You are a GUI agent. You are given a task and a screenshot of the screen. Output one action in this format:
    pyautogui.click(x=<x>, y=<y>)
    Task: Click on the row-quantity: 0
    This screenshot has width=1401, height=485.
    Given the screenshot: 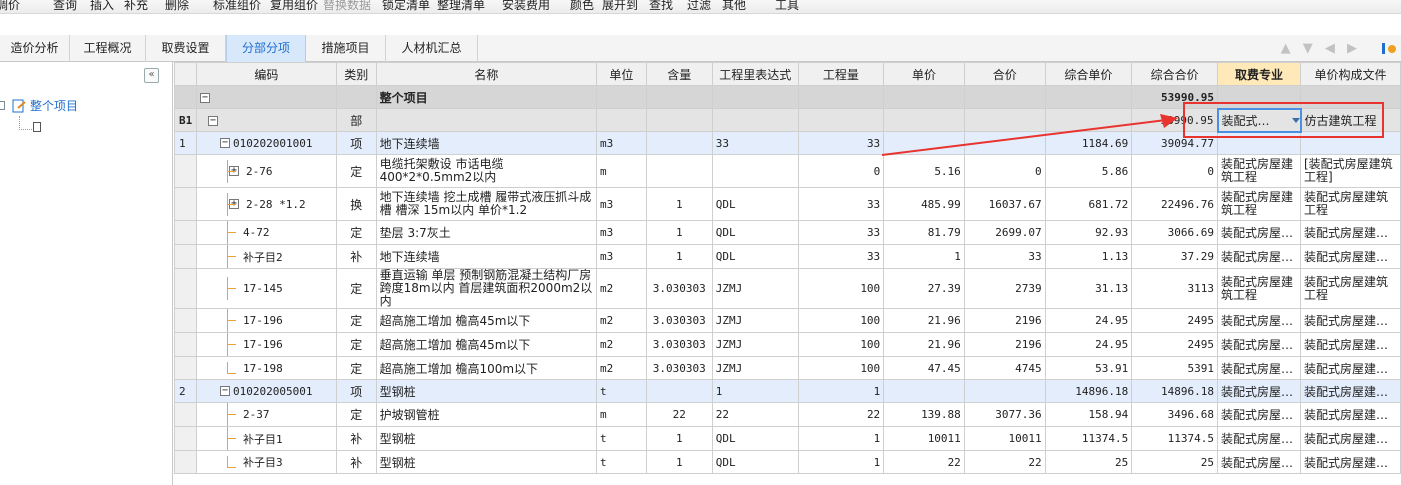 What is the action you would take?
    pyautogui.click(x=841, y=171)
    